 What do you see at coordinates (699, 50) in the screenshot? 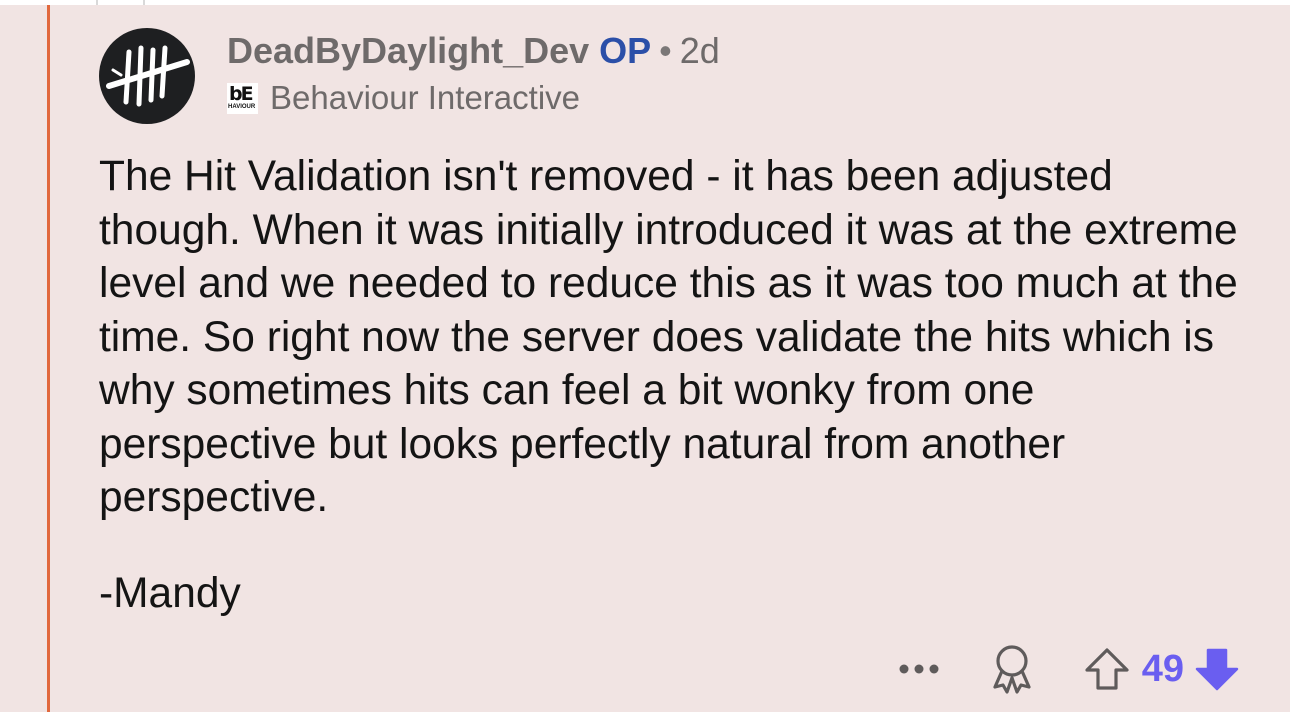
I see `comment-age: 2d` at bounding box center [699, 50].